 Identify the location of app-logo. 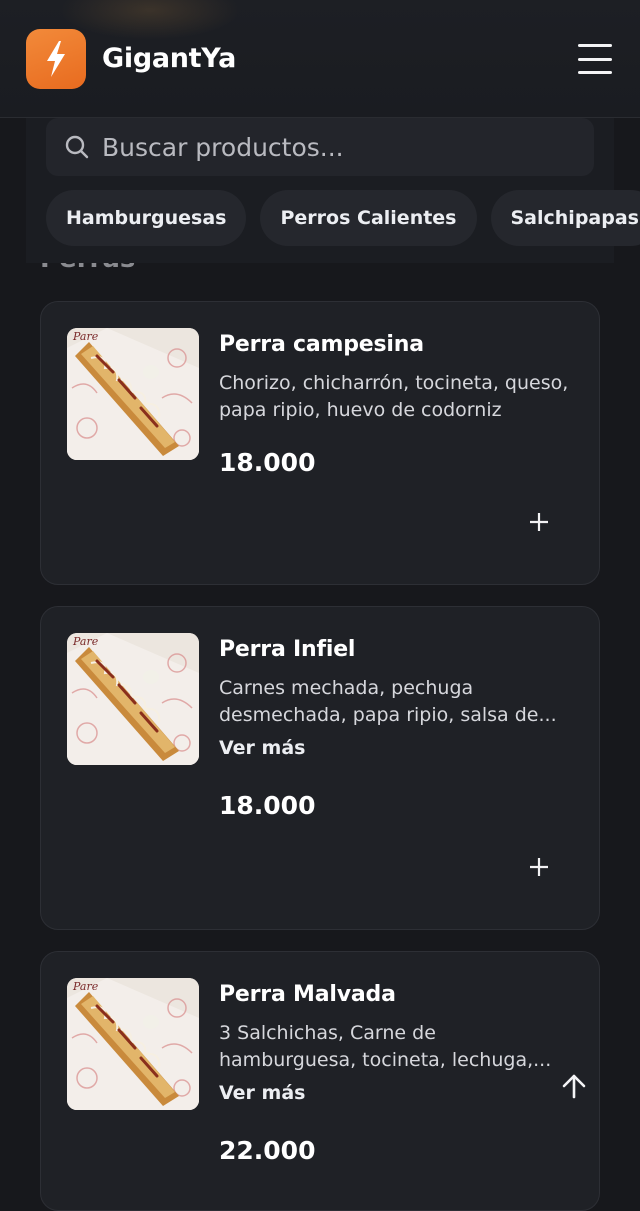
(56, 59).